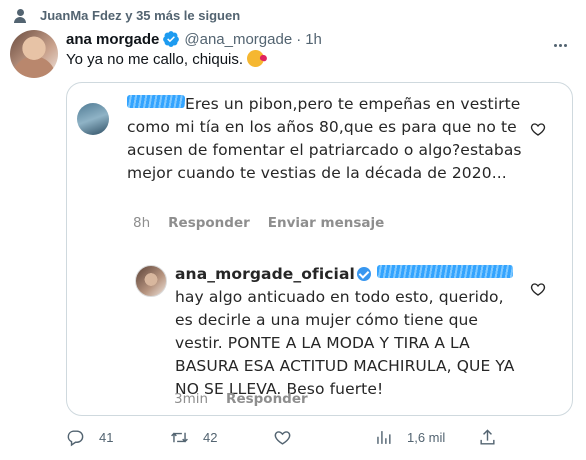 This screenshot has width=586, height=460. Describe the element at coordinates (34, 54) in the screenshot. I see `avatar` at that location.